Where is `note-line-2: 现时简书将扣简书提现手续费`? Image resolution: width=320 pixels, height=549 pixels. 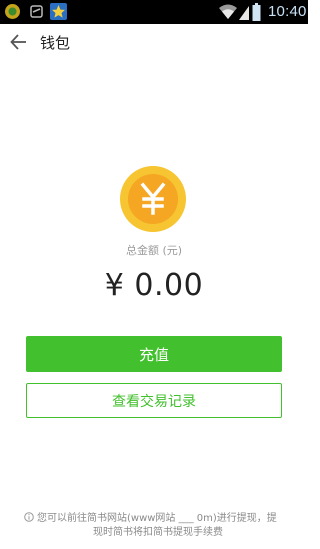 note-line-2: 现时简书将扣简书提现手续费 is located at coordinates (158, 532).